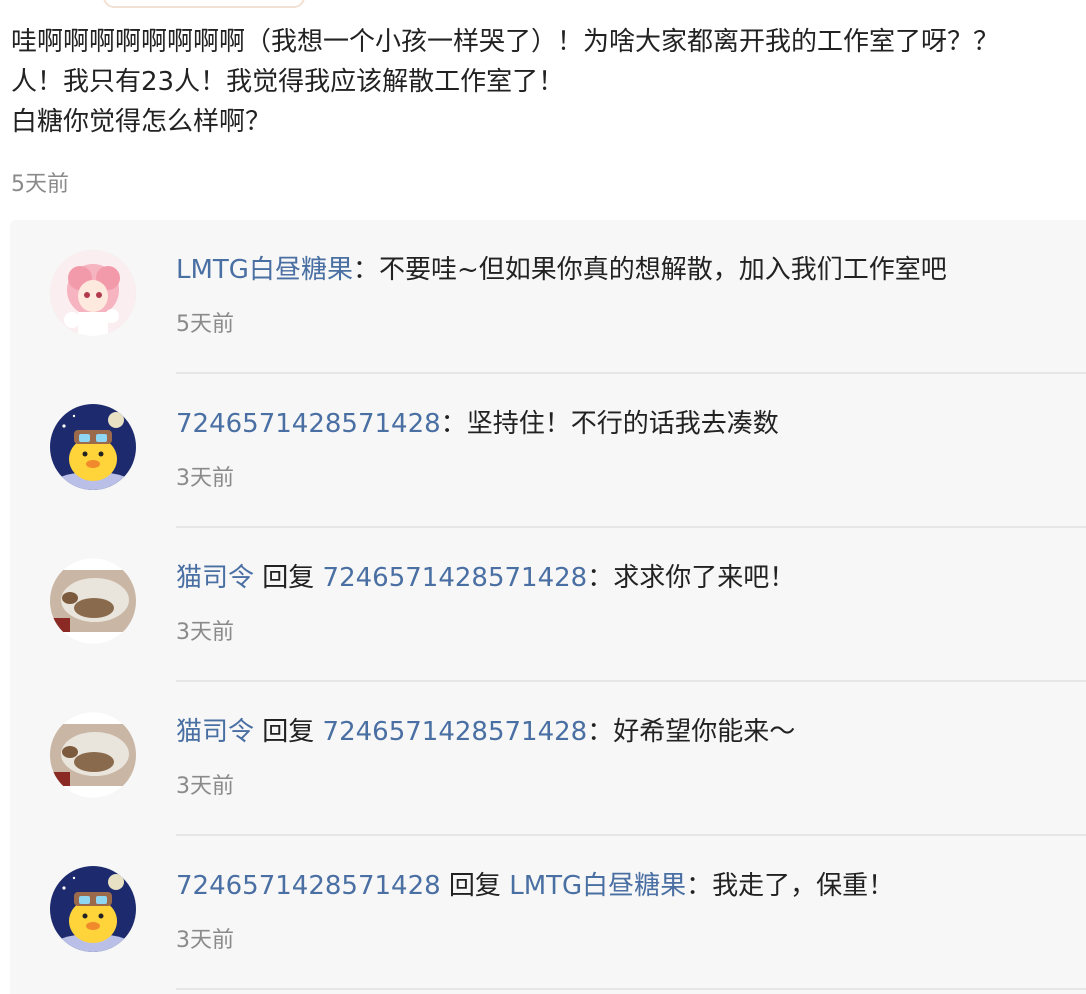 Image resolution: width=1086 pixels, height=994 pixels. Describe the element at coordinates (597, 886) in the screenshot. I see `reply-target-link: LMTG白昼糖果` at that location.